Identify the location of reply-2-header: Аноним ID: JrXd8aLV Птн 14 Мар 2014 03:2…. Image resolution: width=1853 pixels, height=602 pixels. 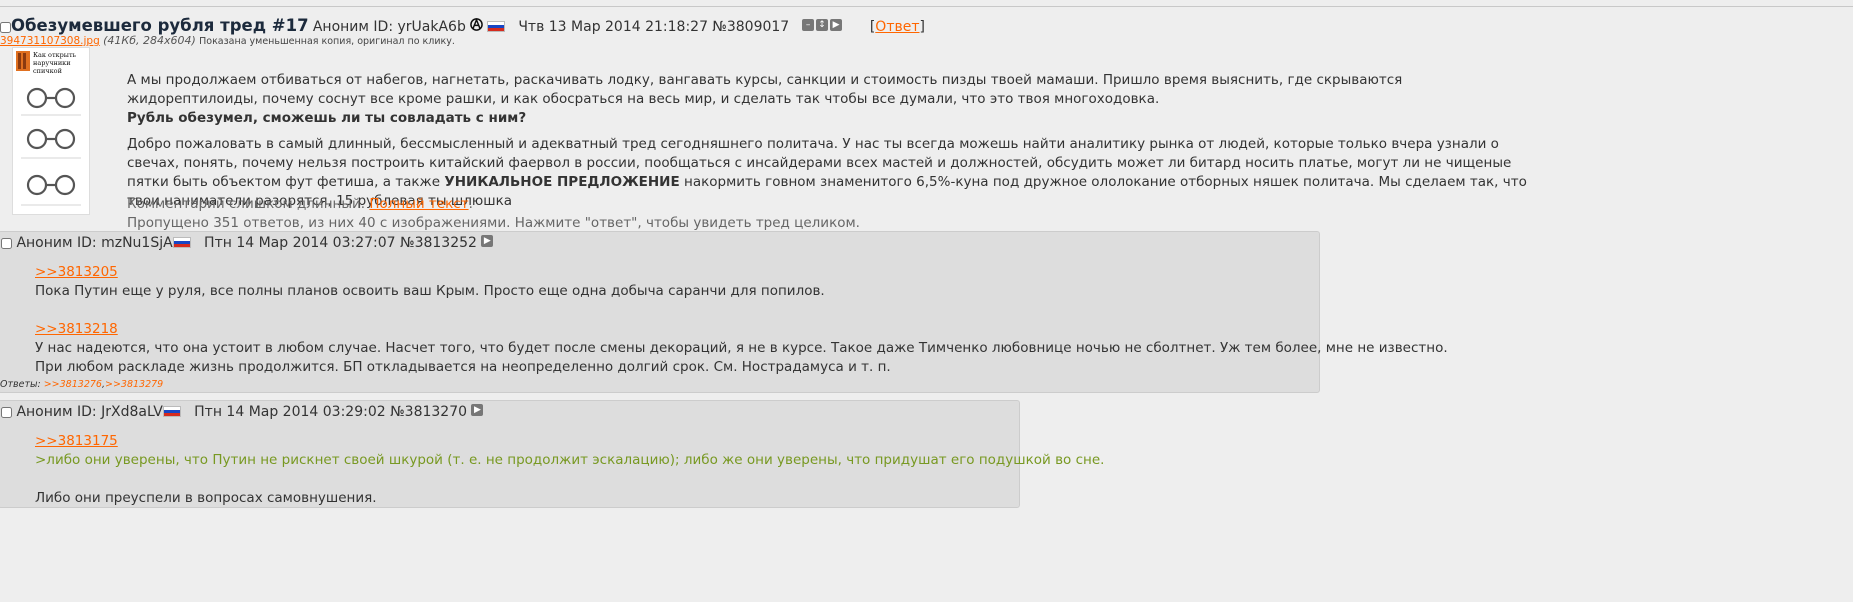
(243, 412).